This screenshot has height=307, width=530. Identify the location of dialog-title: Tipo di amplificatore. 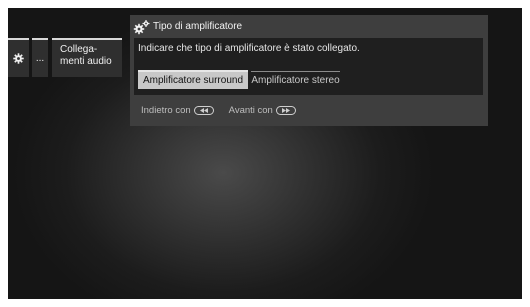
(198, 26).